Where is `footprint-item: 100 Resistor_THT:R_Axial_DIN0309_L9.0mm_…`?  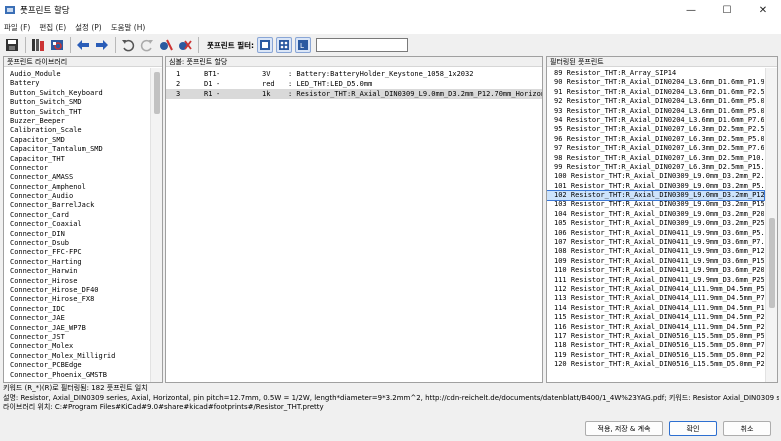 footprint-item: 100 Resistor_THT:R_Axial_DIN0309_L9.0mm_… is located at coordinates (655, 176).